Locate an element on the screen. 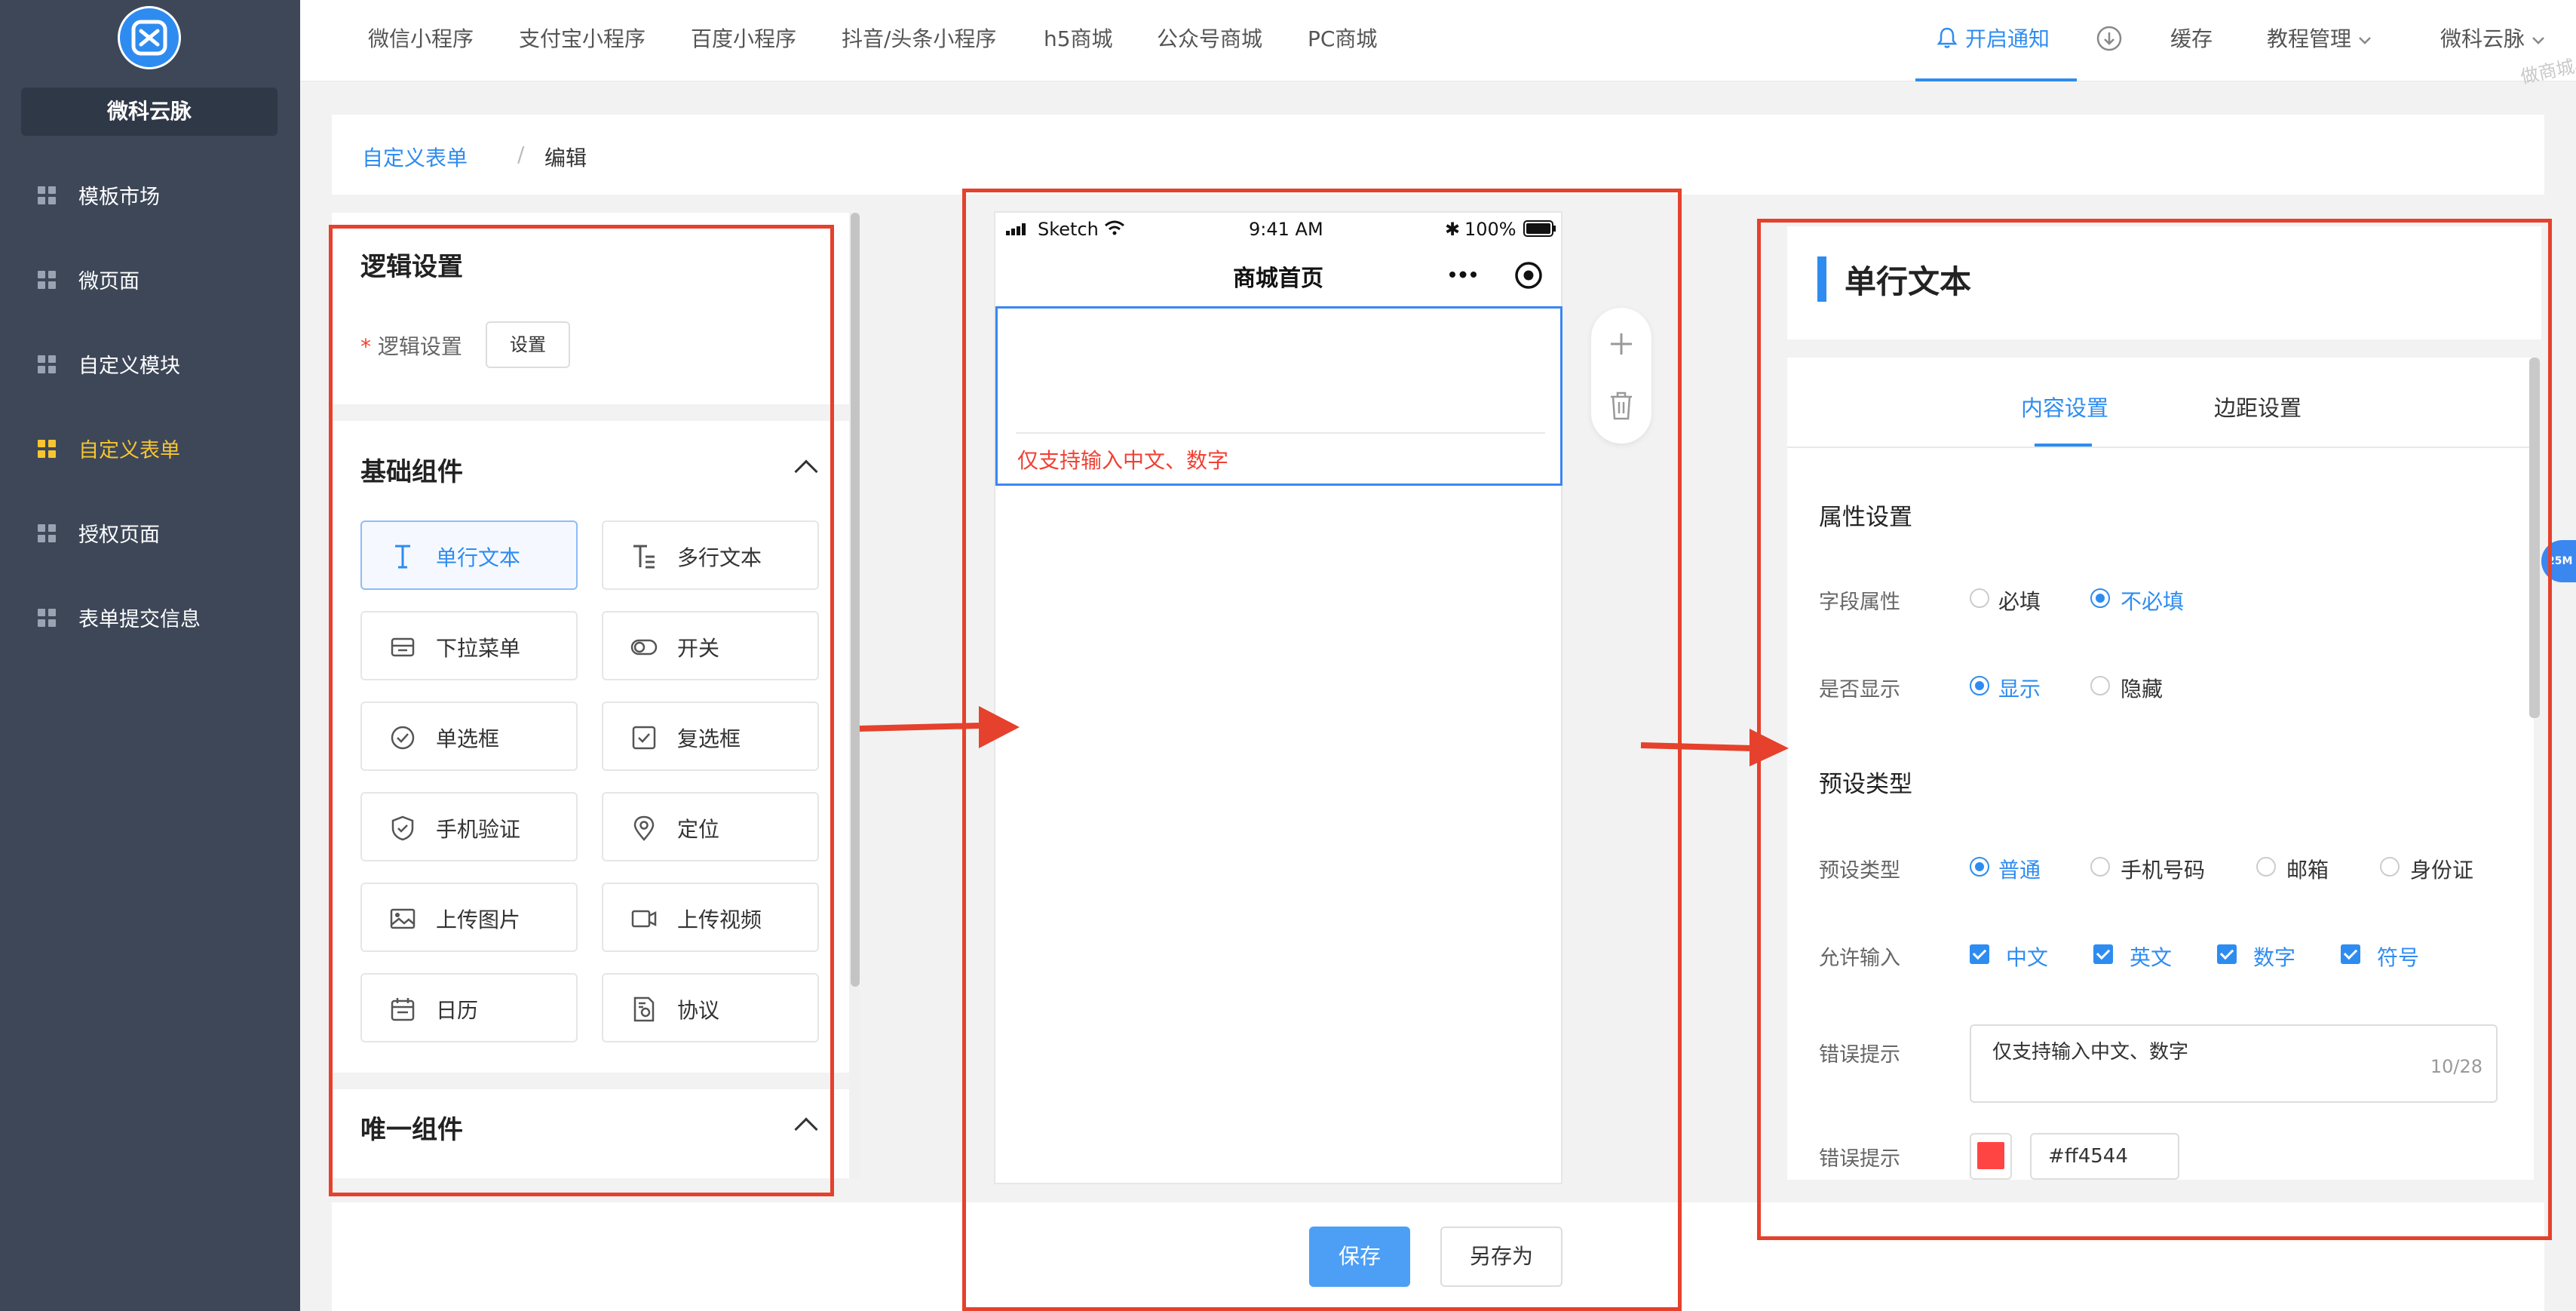 Image resolution: width=2576 pixels, height=1311 pixels. nav-h5-mall: h5商城 is located at coordinates (1078, 38).